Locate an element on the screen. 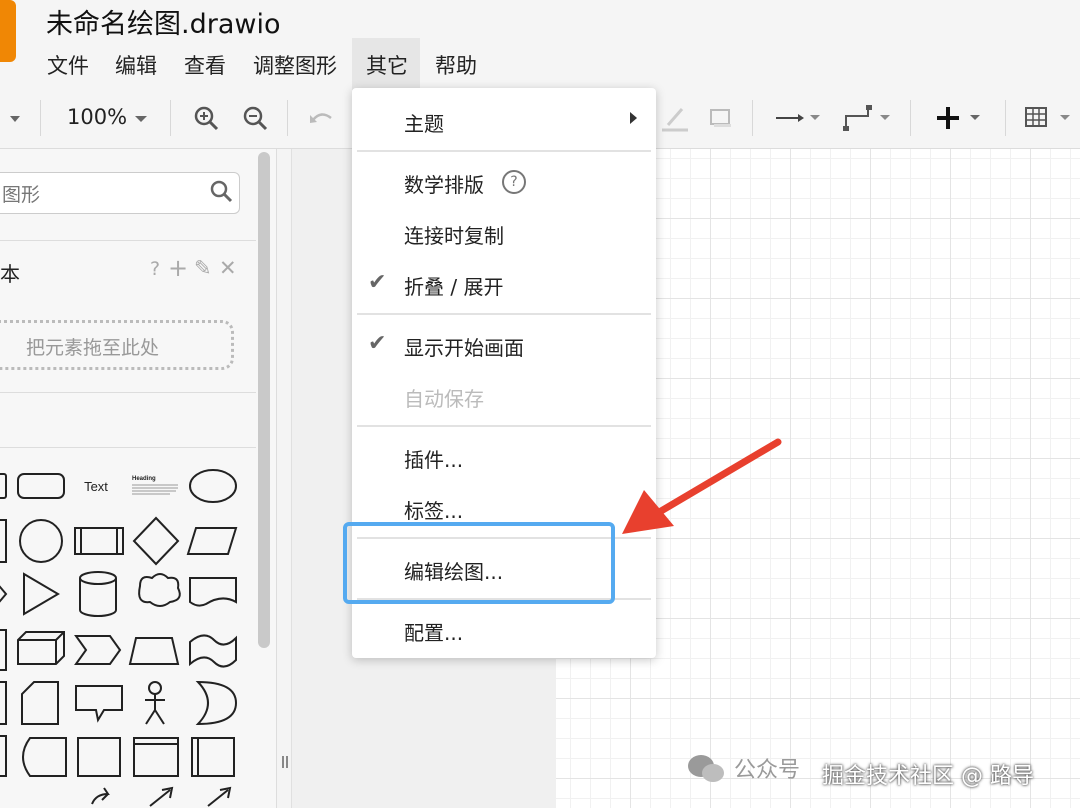 The height and width of the screenshot is (808, 1080). menu-item-collapse-expand: 折叠 / 展开 is located at coordinates (453, 285).